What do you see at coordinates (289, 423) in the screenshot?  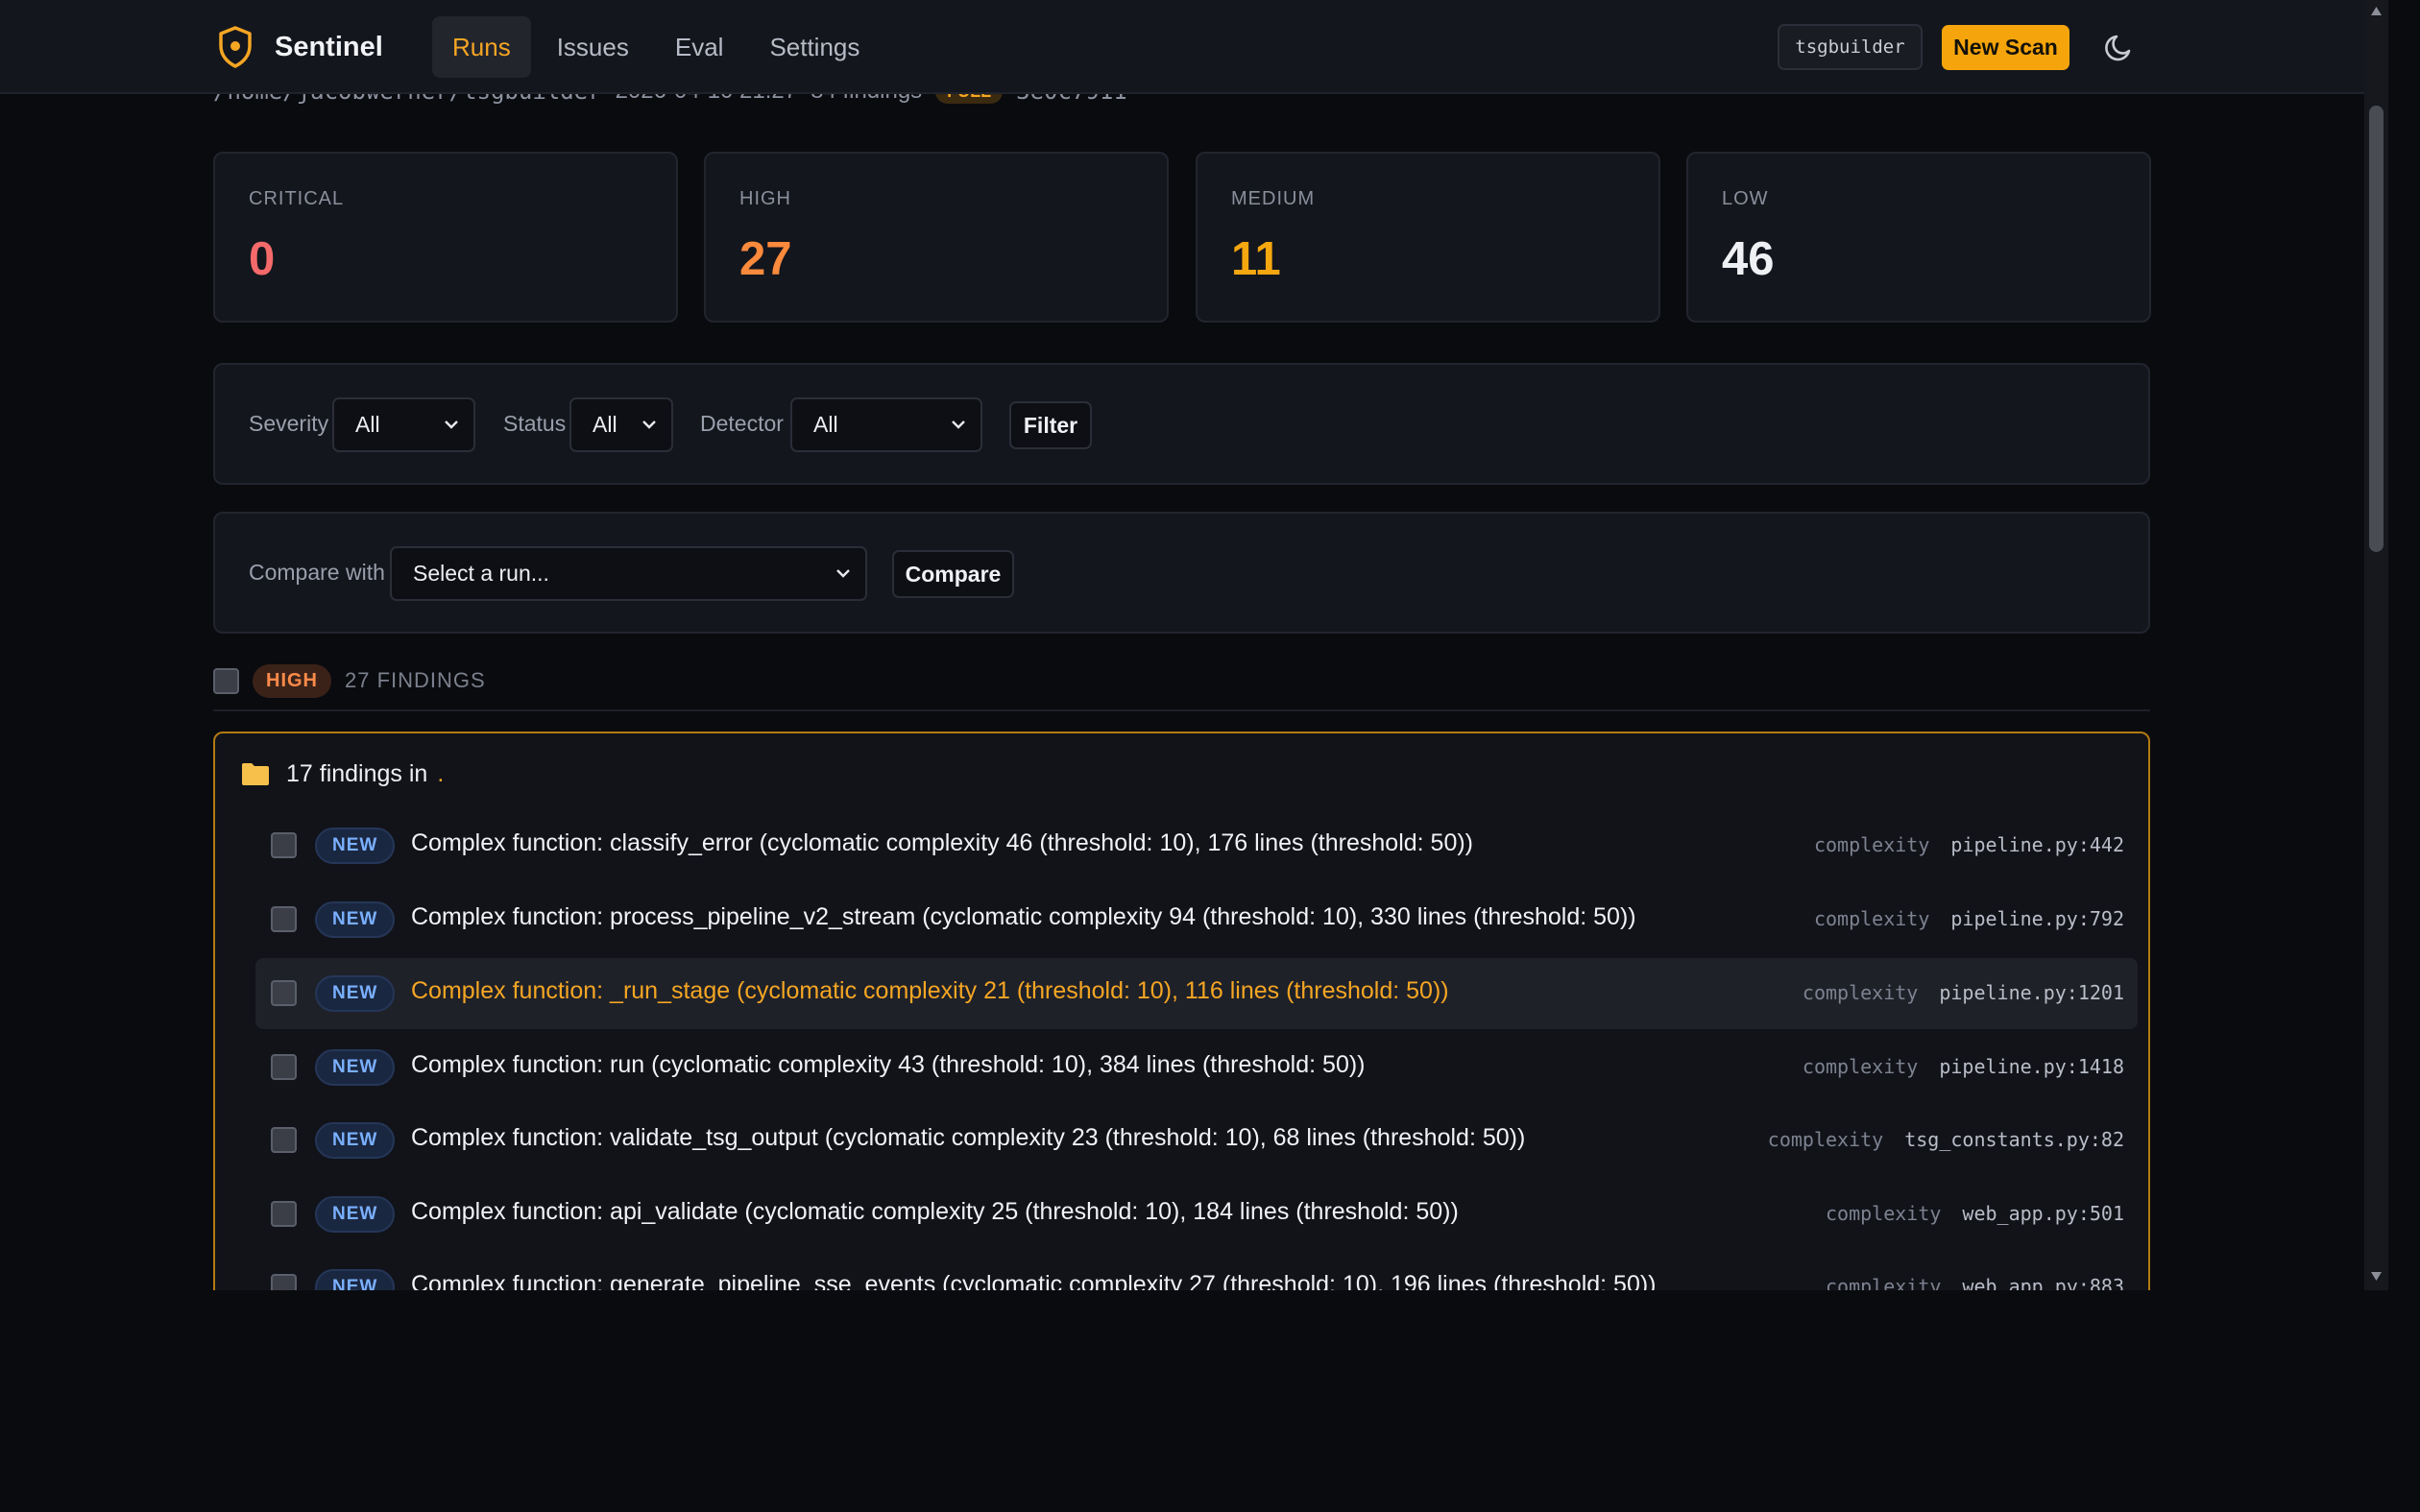 I see `severity-label: Severity` at bounding box center [289, 423].